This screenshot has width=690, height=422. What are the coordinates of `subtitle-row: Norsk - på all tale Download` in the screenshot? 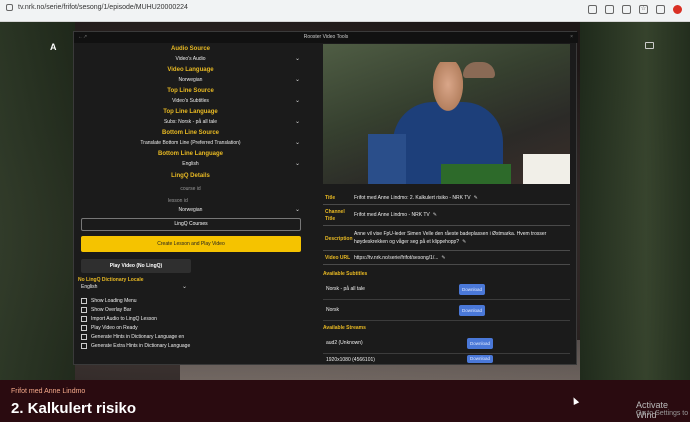 It's located at (446, 290).